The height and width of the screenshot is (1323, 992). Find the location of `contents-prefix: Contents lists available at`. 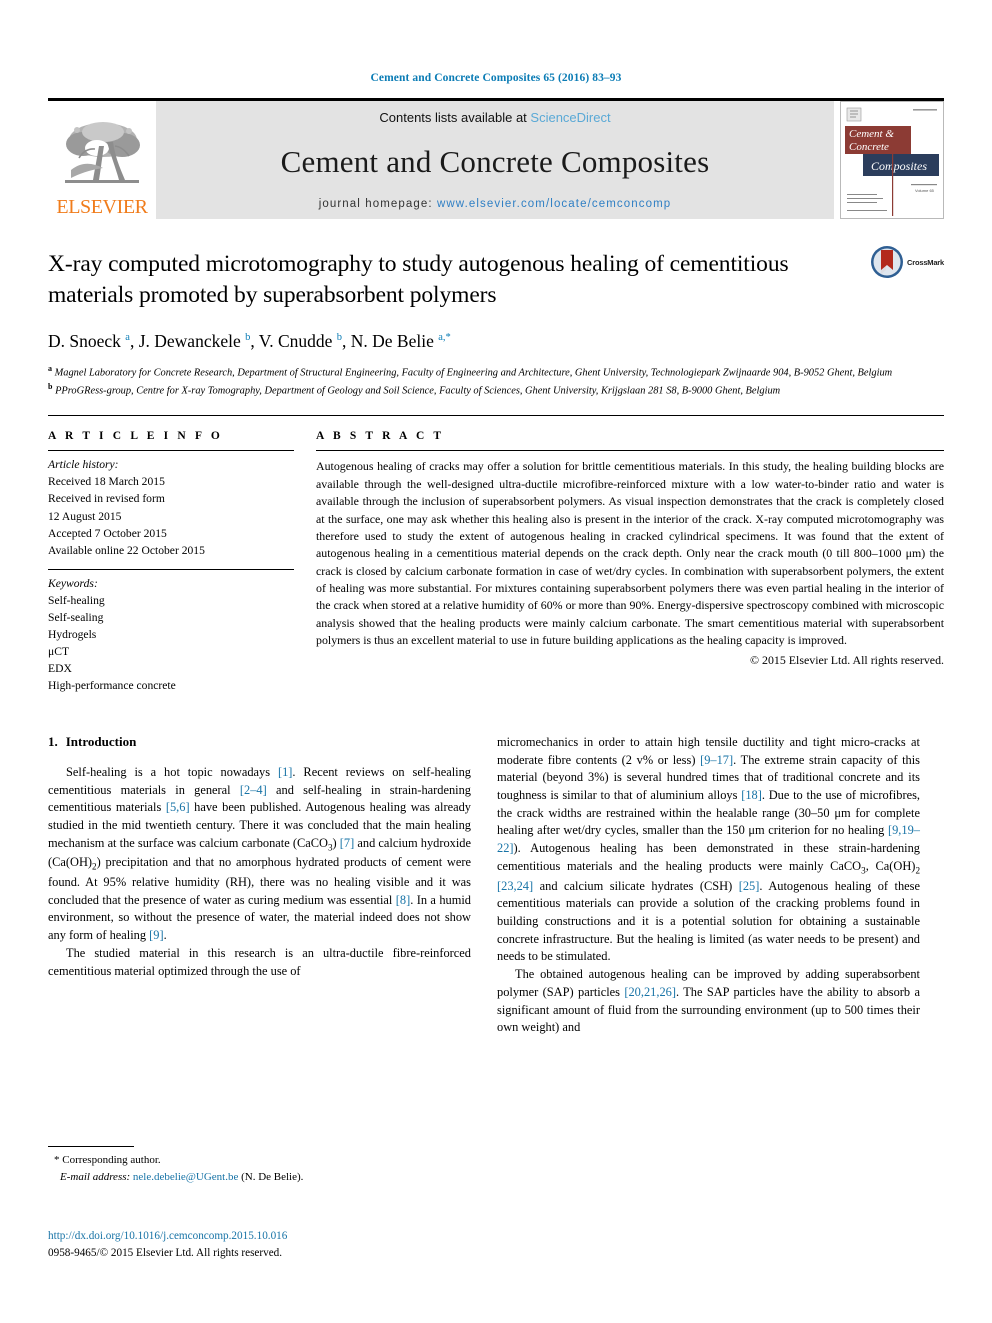

contents-prefix: Contents lists available at is located at coordinates (455, 117).